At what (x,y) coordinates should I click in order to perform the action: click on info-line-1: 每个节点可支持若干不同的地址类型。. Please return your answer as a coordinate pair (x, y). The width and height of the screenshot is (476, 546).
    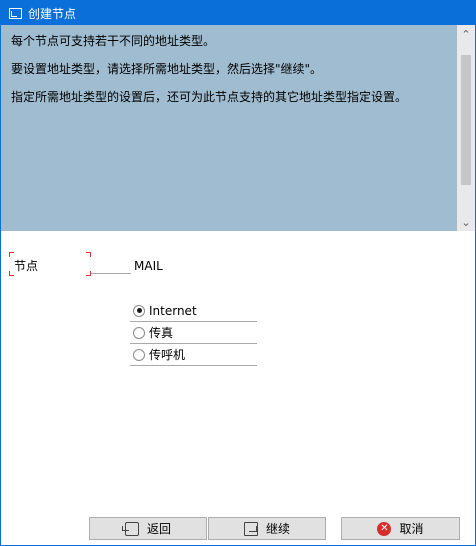
    Looking at the image, I should click on (113, 41).